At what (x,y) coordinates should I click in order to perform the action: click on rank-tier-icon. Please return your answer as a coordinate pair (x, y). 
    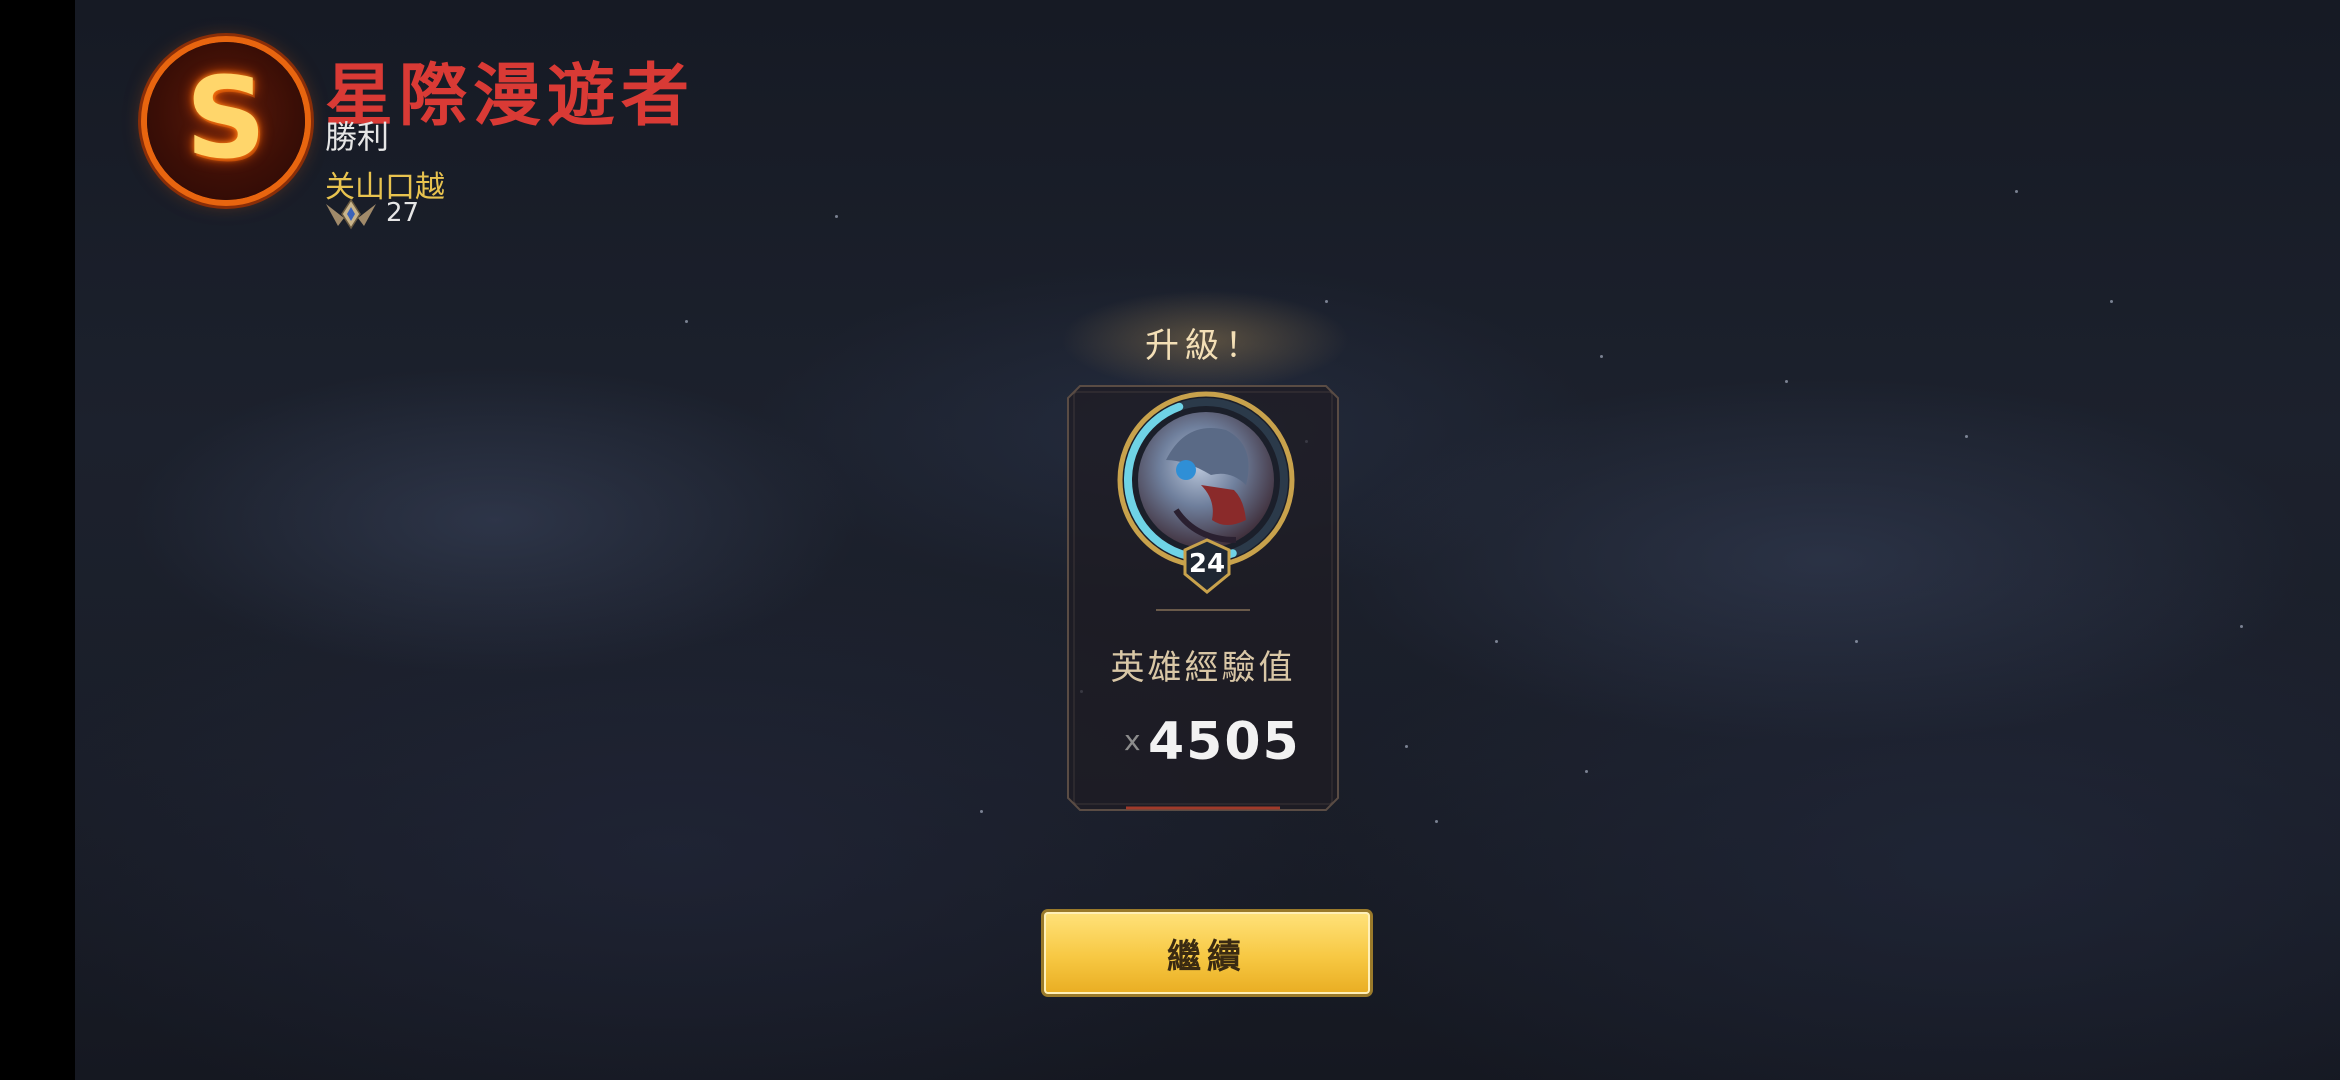
    Looking at the image, I should click on (351, 214).